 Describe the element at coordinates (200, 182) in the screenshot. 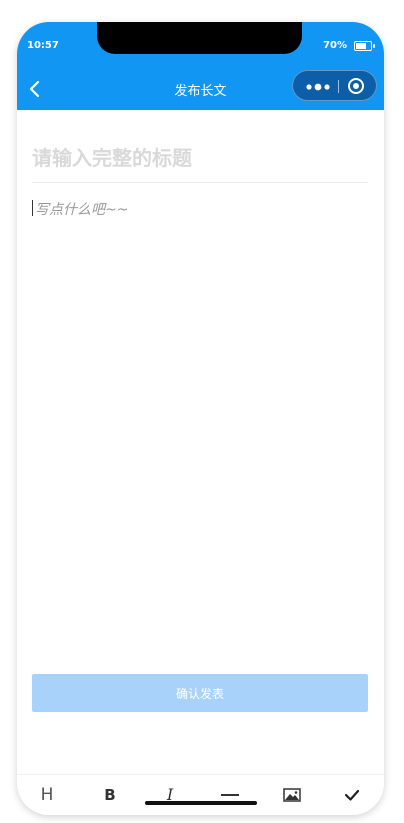

I see `title-divider` at that location.